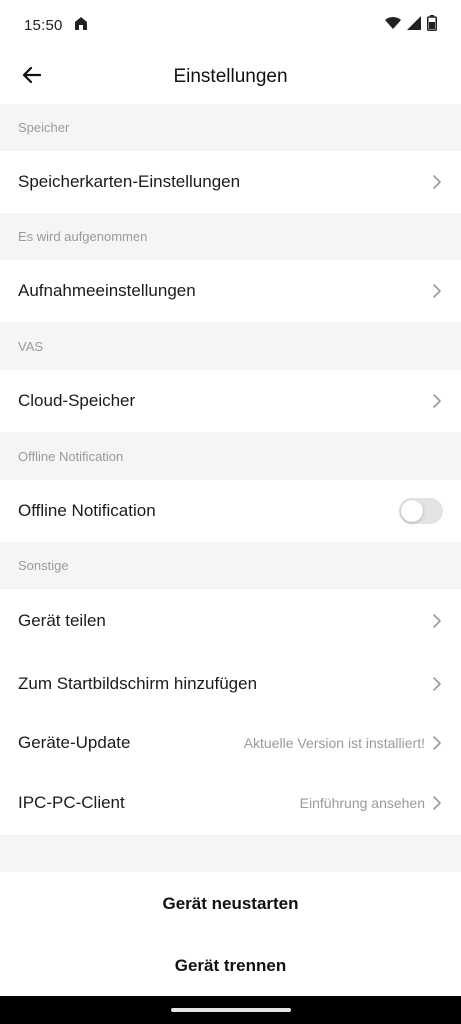  Describe the element at coordinates (414, 25) in the screenshot. I see `signal-icon` at that location.